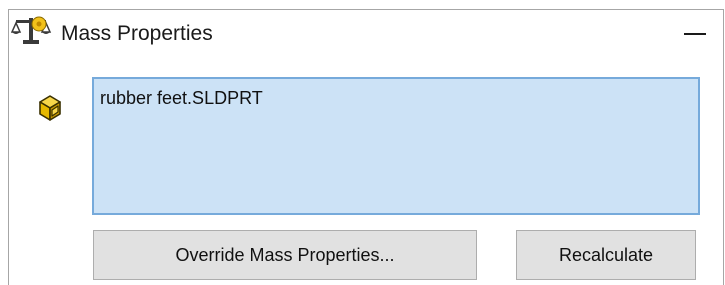 This screenshot has height=285, width=725. What do you see at coordinates (50, 108) in the screenshot?
I see `part-icon` at bounding box center [50, 108].